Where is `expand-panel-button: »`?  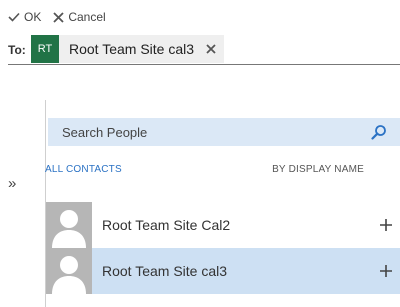
expand-panel-button: » is located at coordinates (12, 184).